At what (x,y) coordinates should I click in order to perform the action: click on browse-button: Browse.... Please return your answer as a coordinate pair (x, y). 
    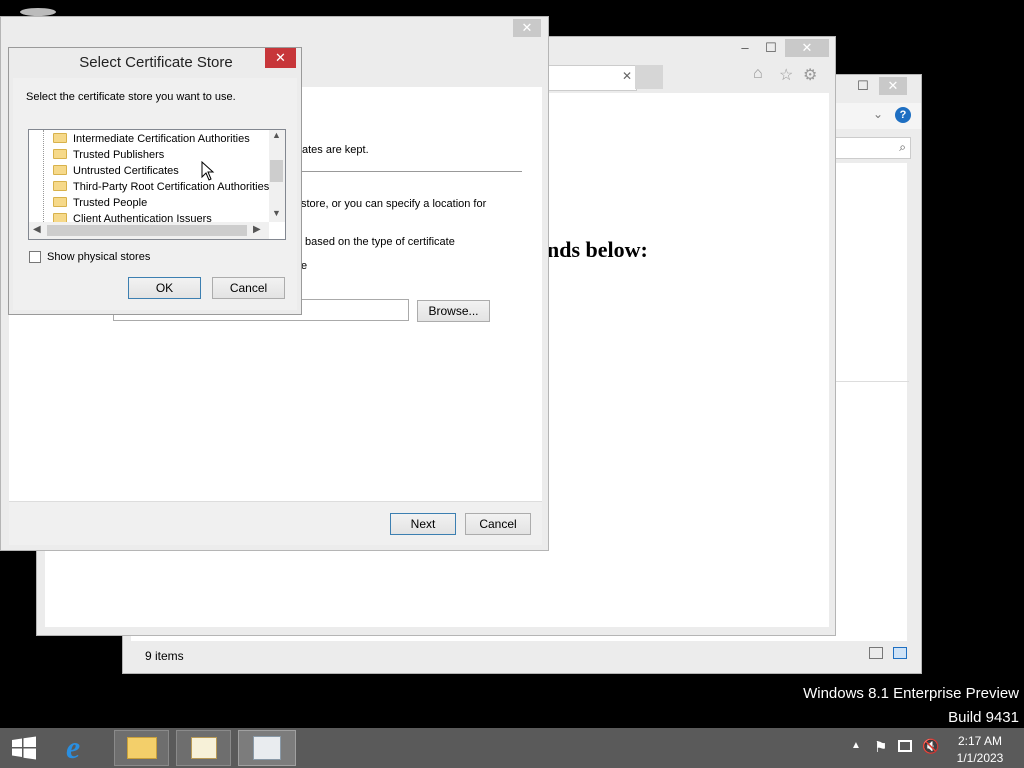
    Looking at the image, I should click on (453, 311).